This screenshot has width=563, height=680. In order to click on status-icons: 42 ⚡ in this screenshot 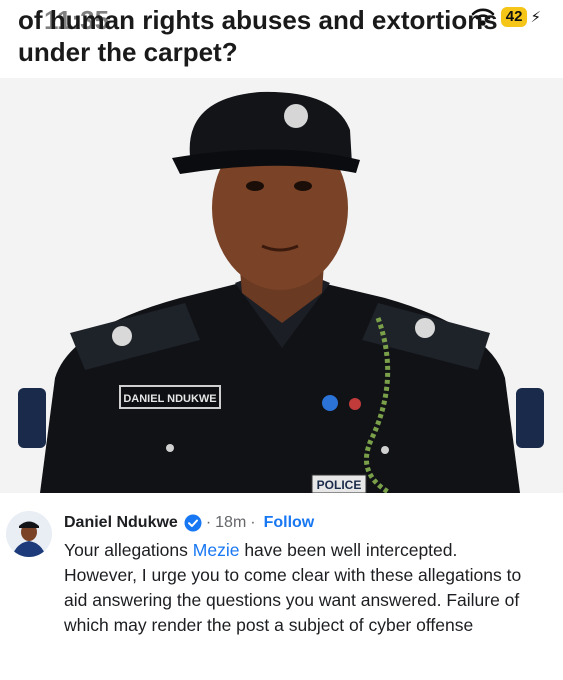, I will do `click(506, 17)`.